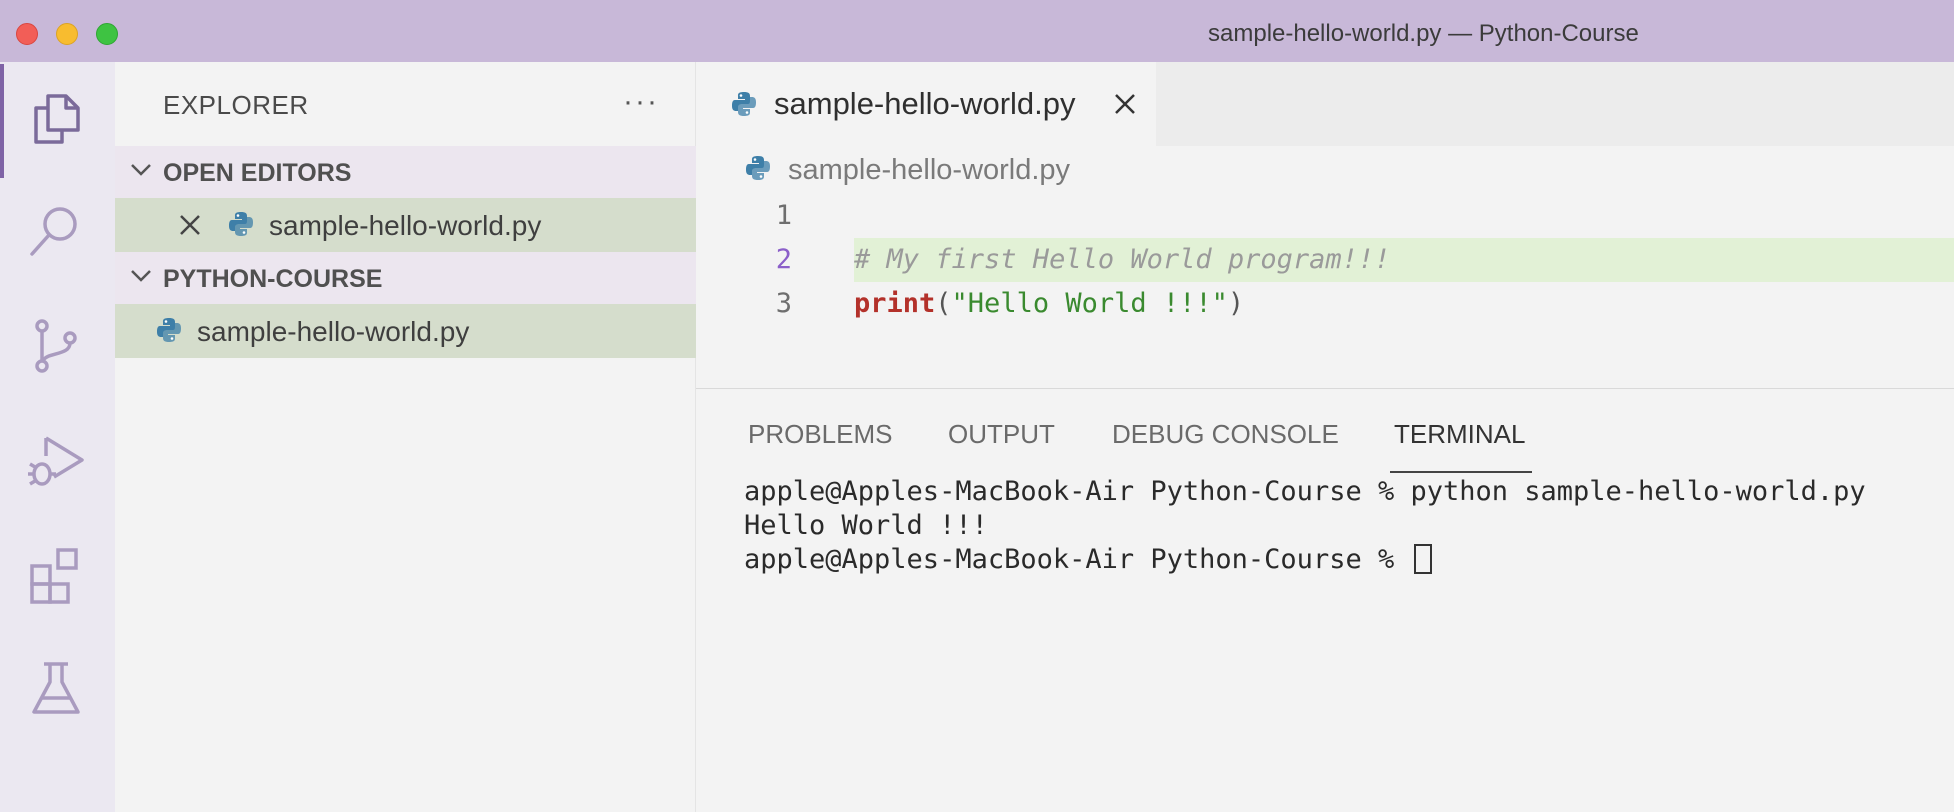 This screenshot has width=1954, height=812. I want to click on editor-tab-active: sample-hello-world.py, so click(926, 104).